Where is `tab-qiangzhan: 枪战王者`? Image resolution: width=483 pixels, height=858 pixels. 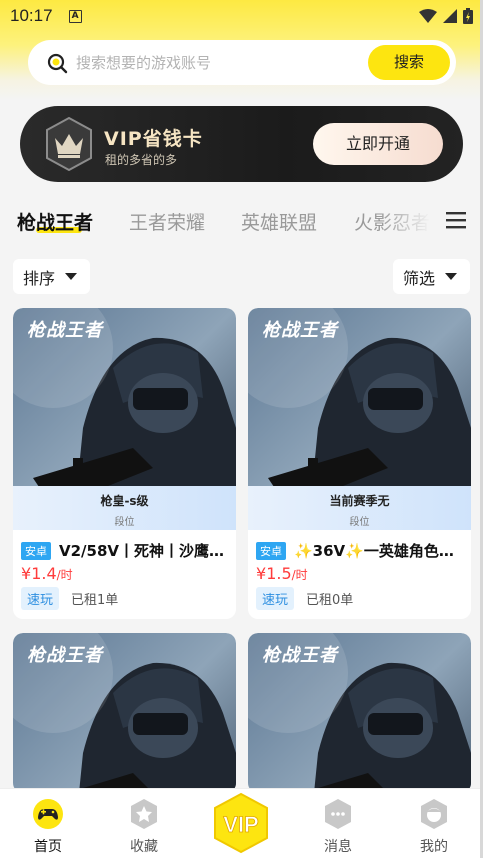 tab-qiangzhan: 枪战王者 is located at coordinates (55, 221).